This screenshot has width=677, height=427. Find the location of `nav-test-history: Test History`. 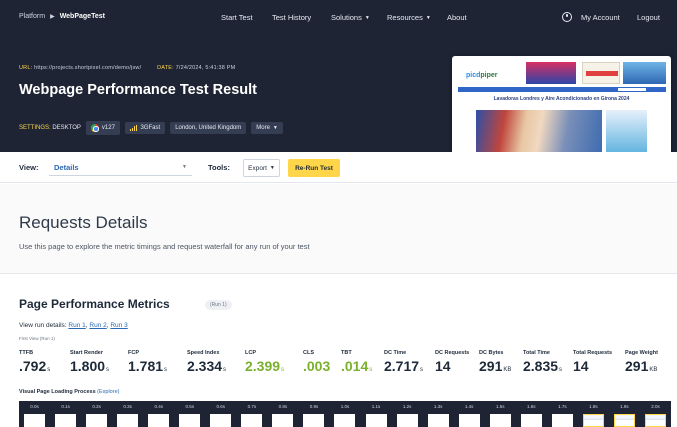

nav-test-history: Test History is located at coordinates (291, 17).